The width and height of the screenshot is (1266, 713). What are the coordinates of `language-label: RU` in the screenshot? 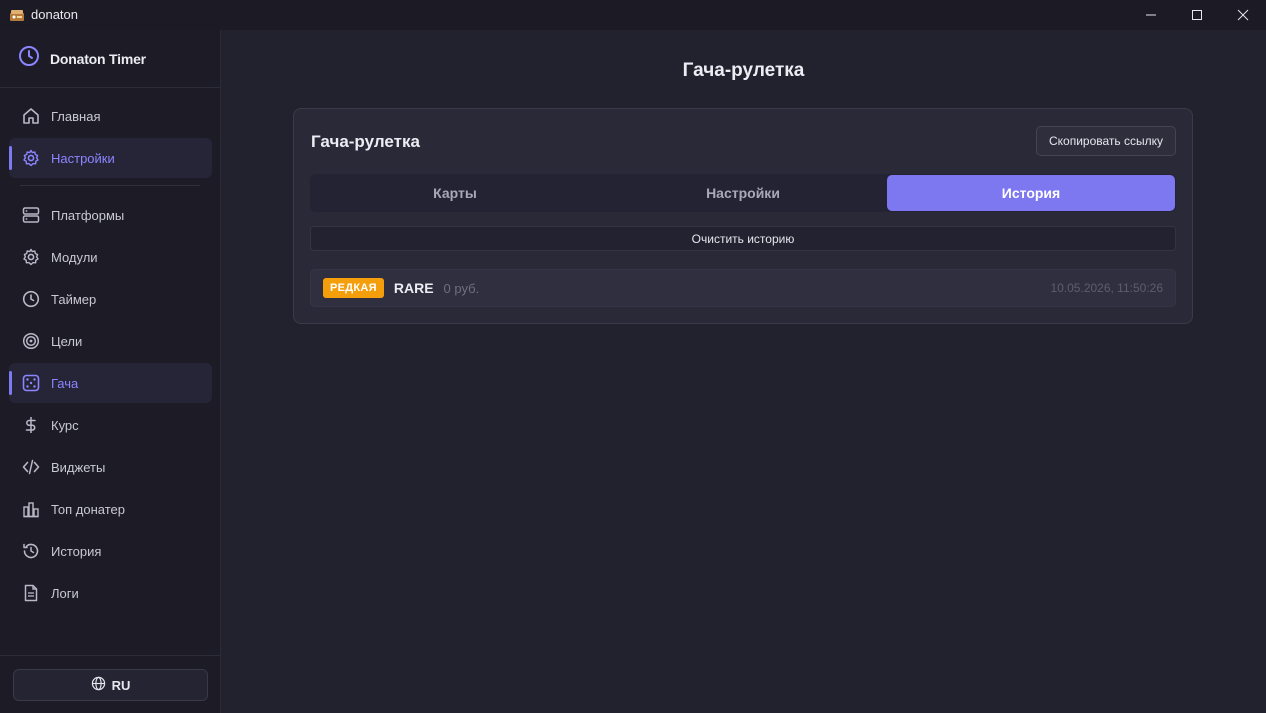 It's located at (121, 685).